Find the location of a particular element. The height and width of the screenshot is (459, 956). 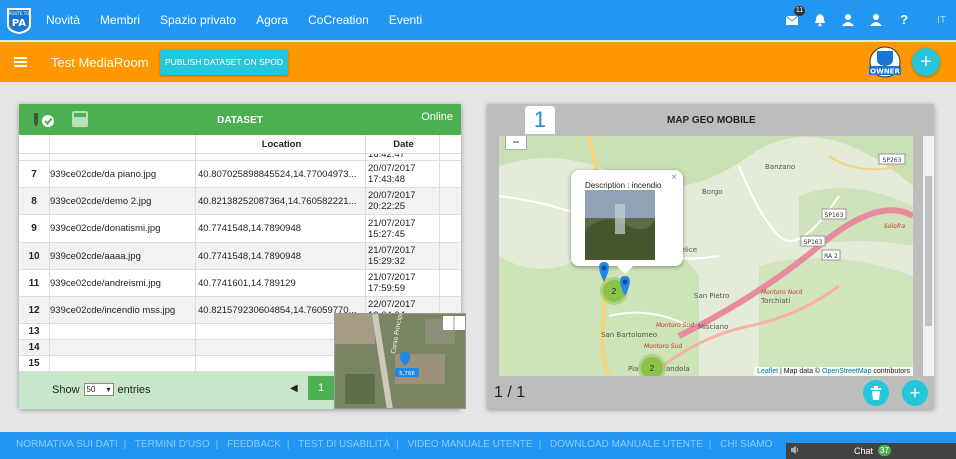

owner-badge-icon: OWNER is located at coordinates (885, 62).